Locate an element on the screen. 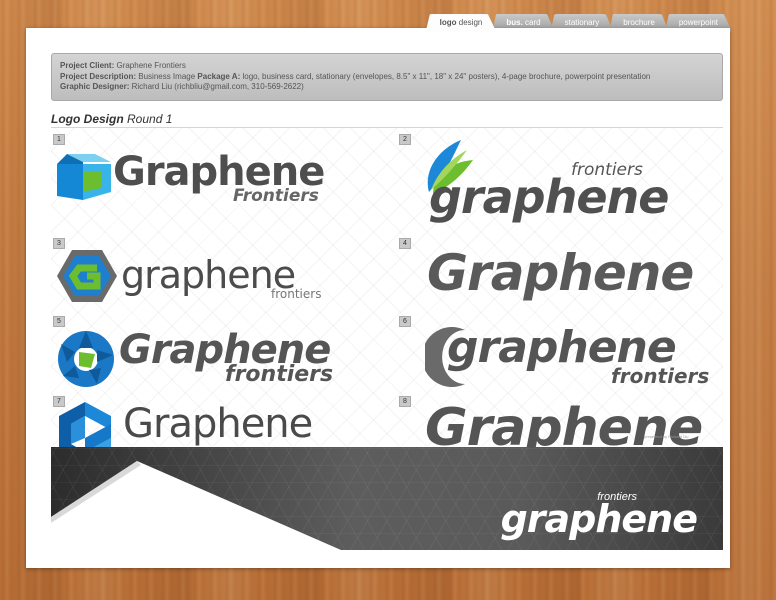  tab-logo-design: logo design is located at coordinates (461, 23).